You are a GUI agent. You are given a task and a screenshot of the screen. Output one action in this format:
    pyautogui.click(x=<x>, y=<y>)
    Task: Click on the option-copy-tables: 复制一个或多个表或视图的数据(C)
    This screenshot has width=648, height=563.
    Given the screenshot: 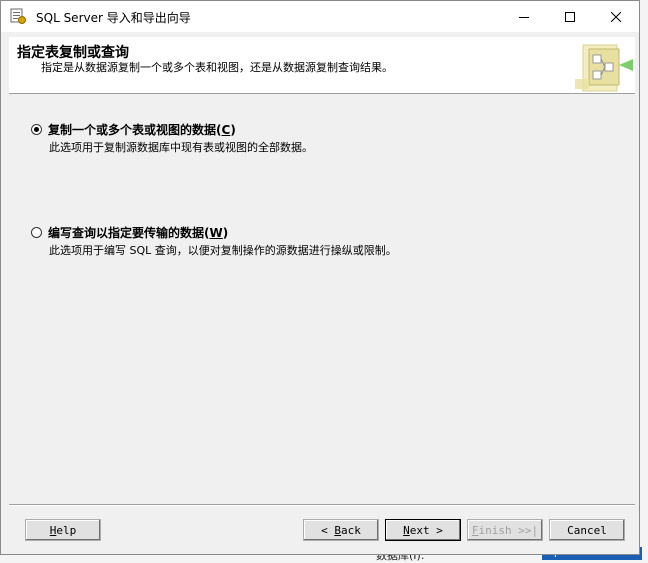 What is the action you would take?
    pyautogui.click(x=133, y=129)
    